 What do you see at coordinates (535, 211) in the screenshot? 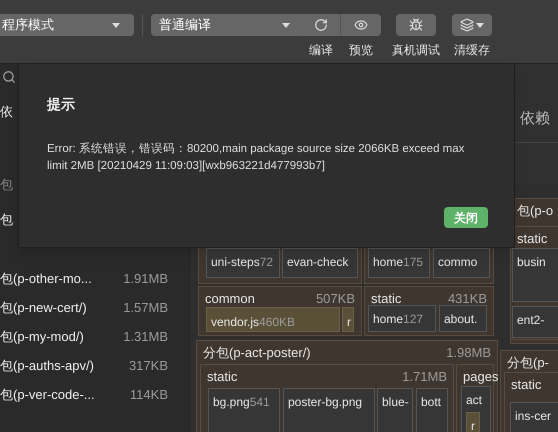
I see `block-label: 包(p-o` at bounding box center [535, 211].